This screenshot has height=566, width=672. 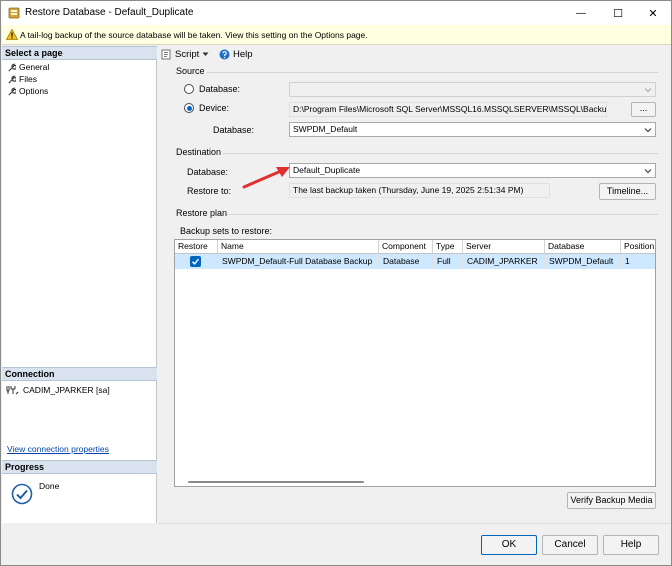 I want to click on source-database-label: Database:, so click(x=234, y=130).